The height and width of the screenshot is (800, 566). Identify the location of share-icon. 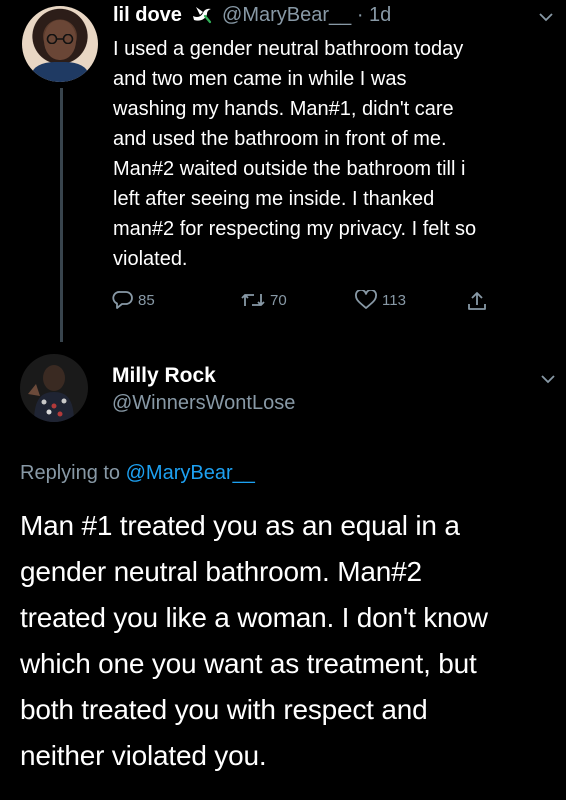
(477, 301).